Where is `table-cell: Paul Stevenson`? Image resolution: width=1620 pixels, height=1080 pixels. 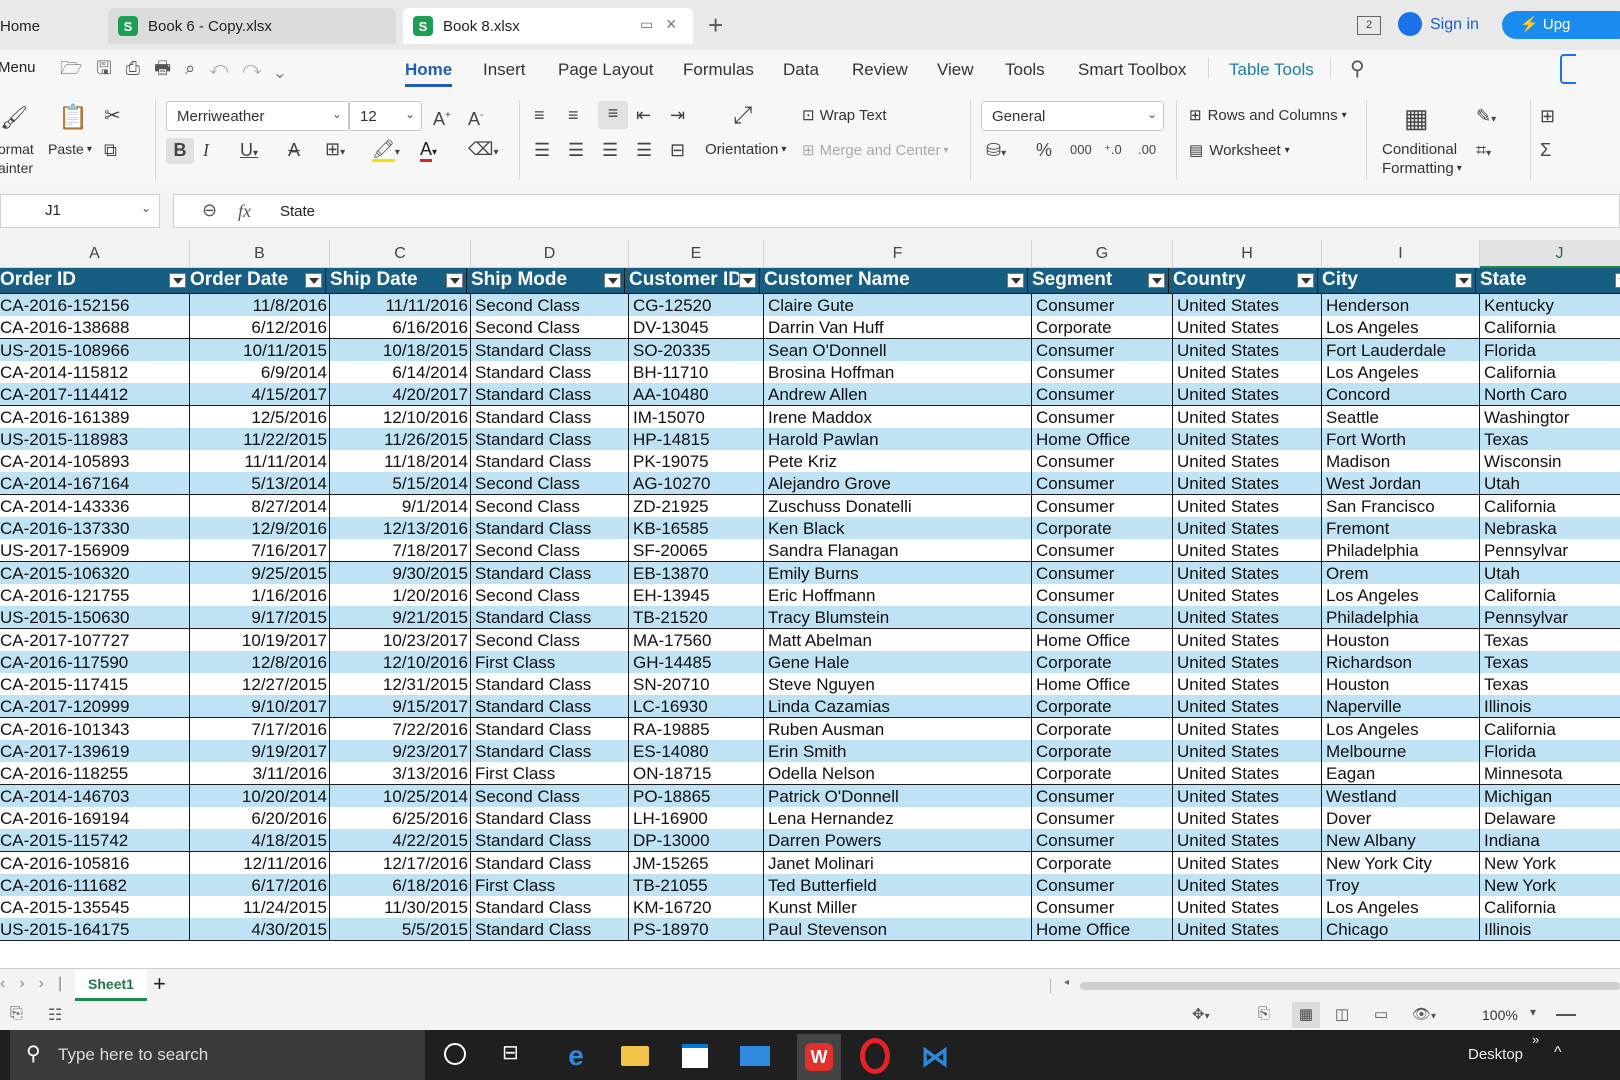
table-cell: Paul Stevenson is located at coordinates (898, 930).